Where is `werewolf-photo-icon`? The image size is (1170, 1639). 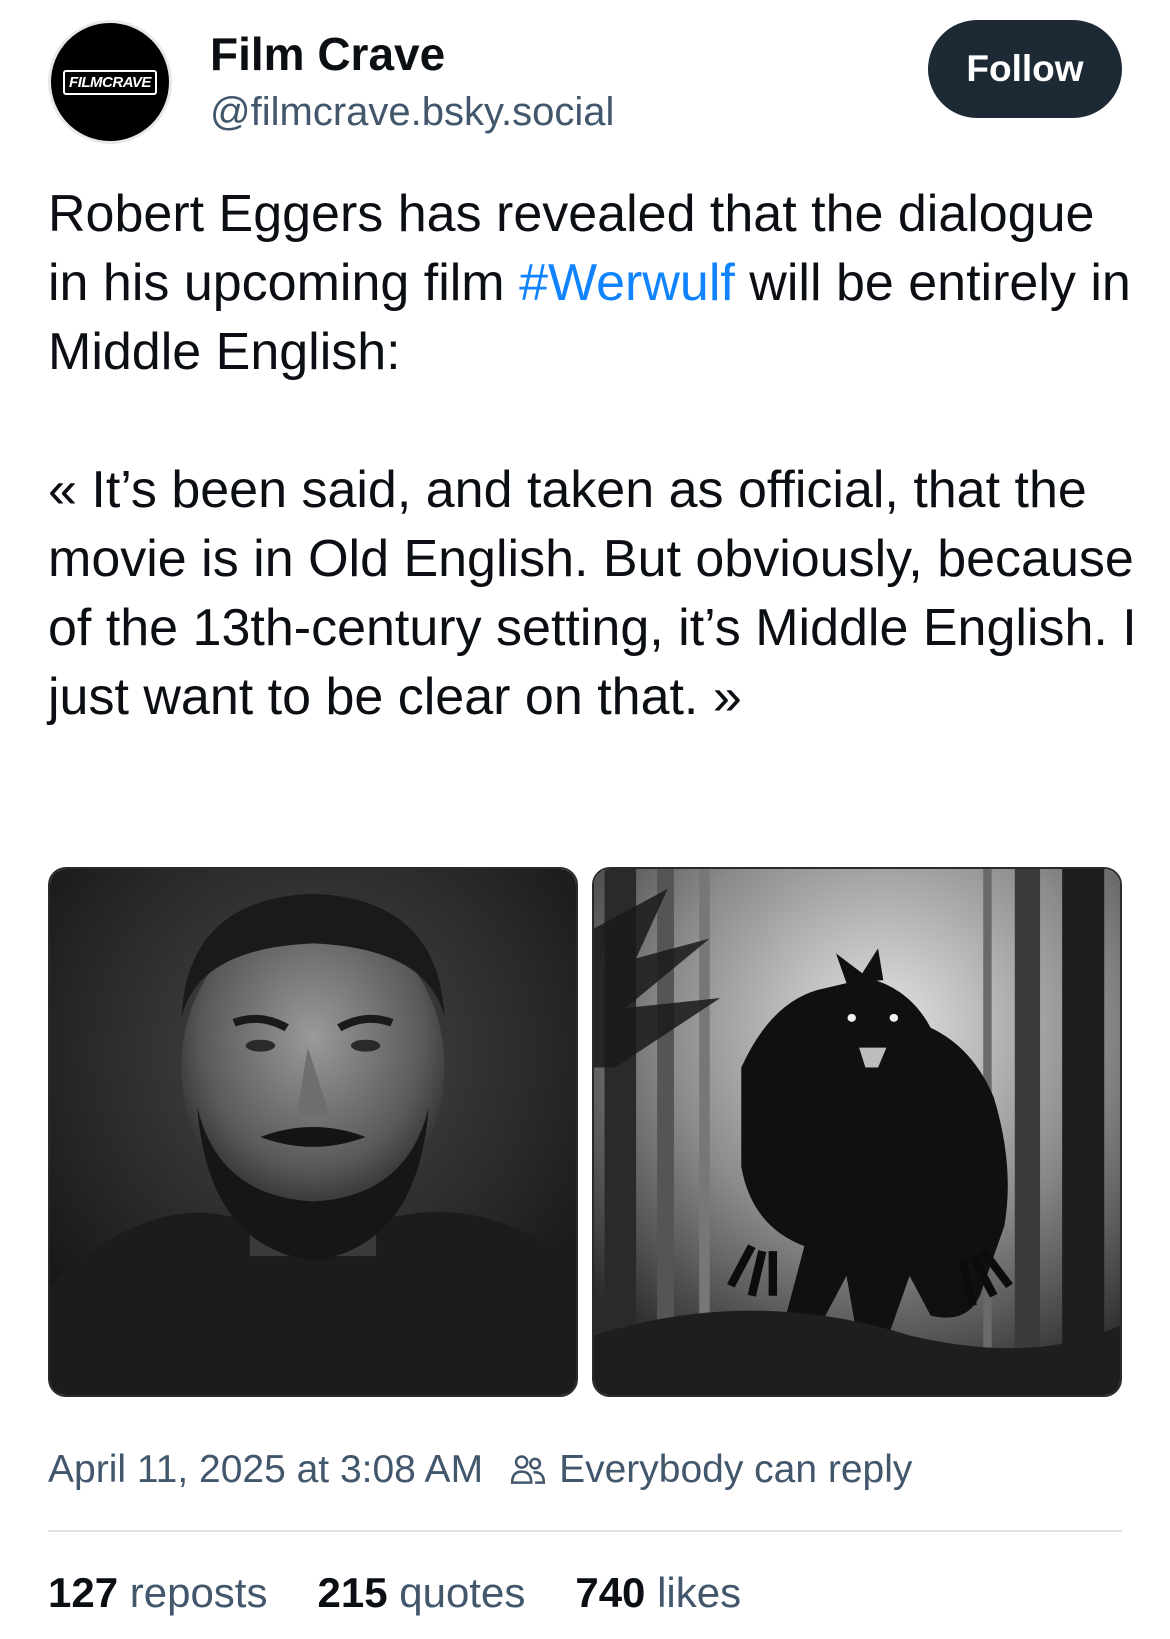 werewolf-photo-icon is located at coordinates (857, 1132).